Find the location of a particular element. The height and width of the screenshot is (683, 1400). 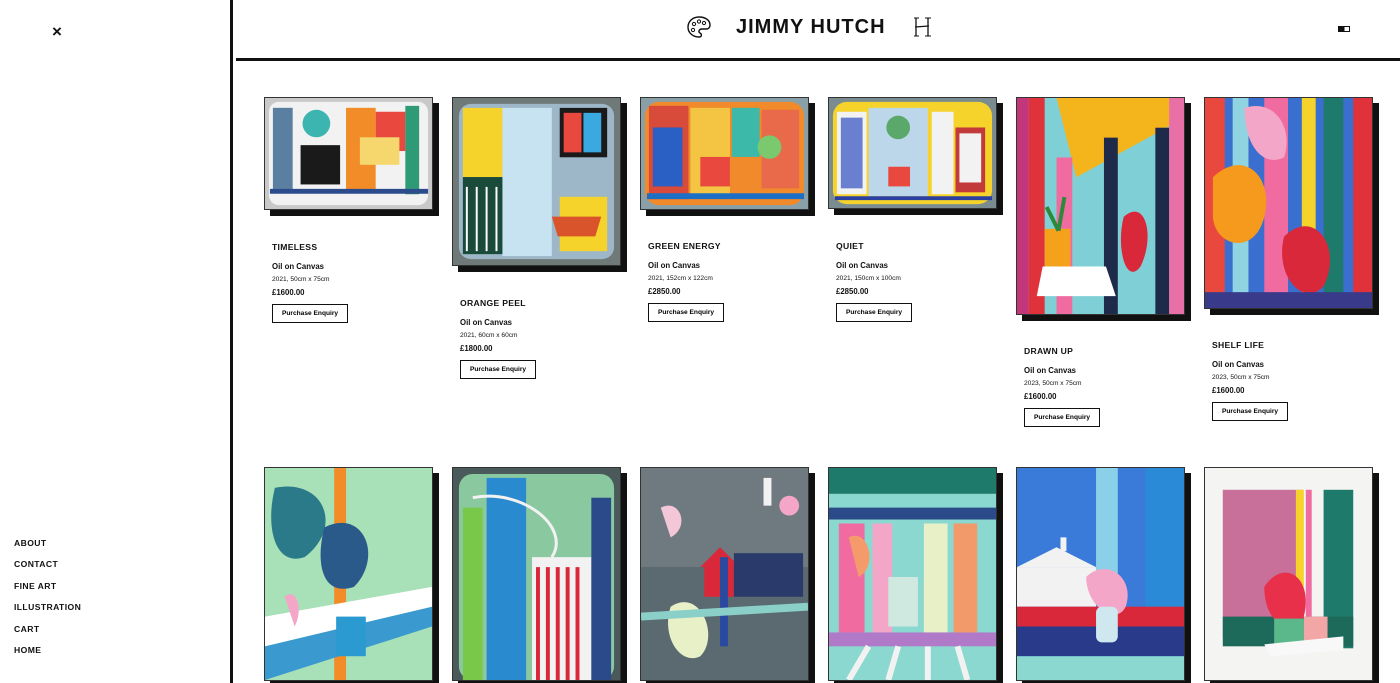

nav-item-cart: CART is located at coordinates (47, 634).